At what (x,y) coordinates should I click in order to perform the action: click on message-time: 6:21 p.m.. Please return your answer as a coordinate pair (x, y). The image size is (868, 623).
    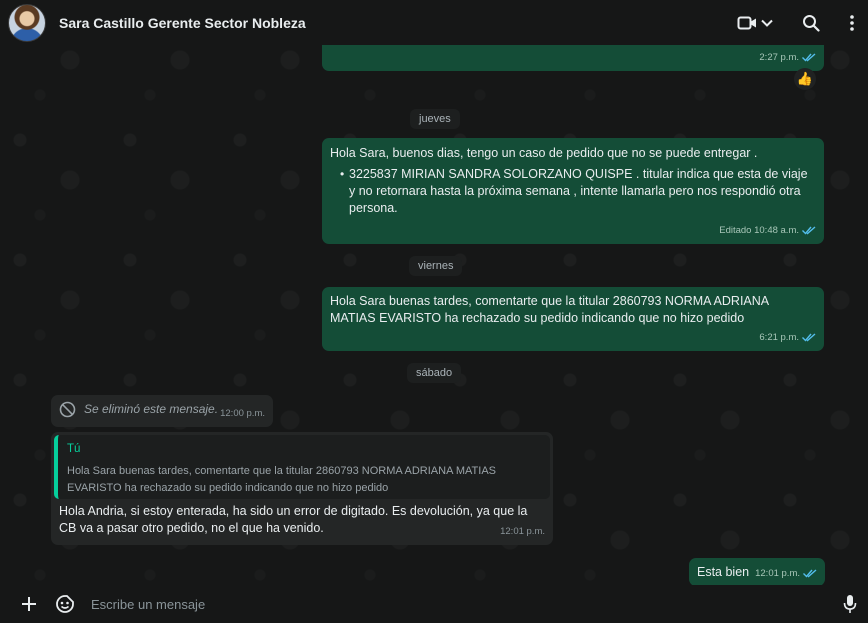
    Looking at the image, I should click on (779, 337).